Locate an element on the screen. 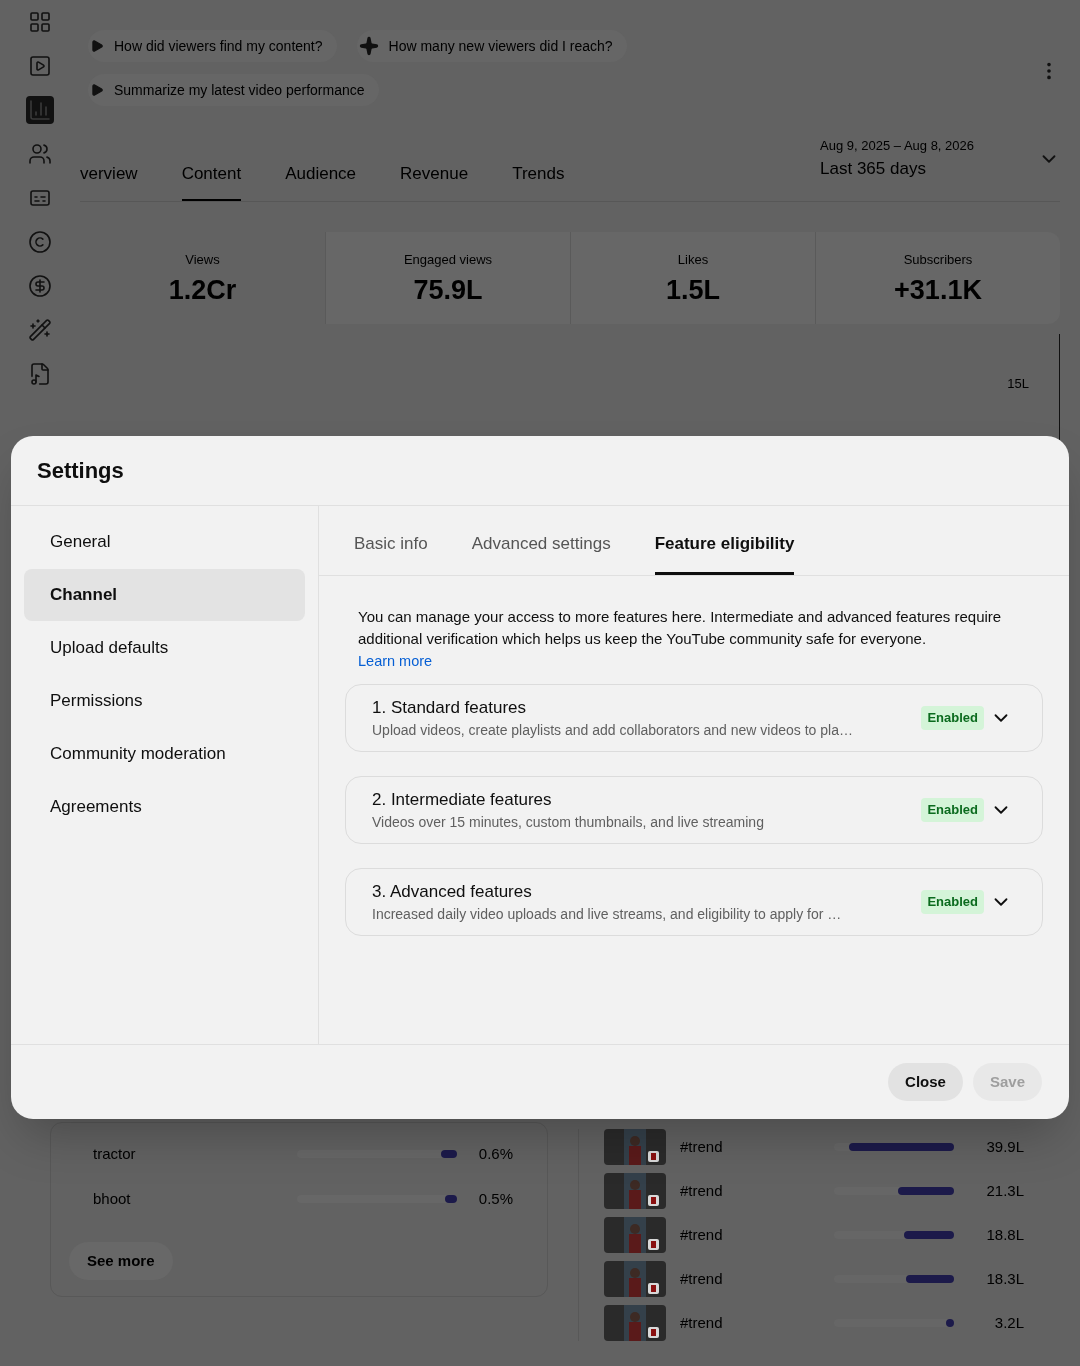 The image size is (1080, 1366). view-count: 18.3L is located at coordinates (1004, 1278).